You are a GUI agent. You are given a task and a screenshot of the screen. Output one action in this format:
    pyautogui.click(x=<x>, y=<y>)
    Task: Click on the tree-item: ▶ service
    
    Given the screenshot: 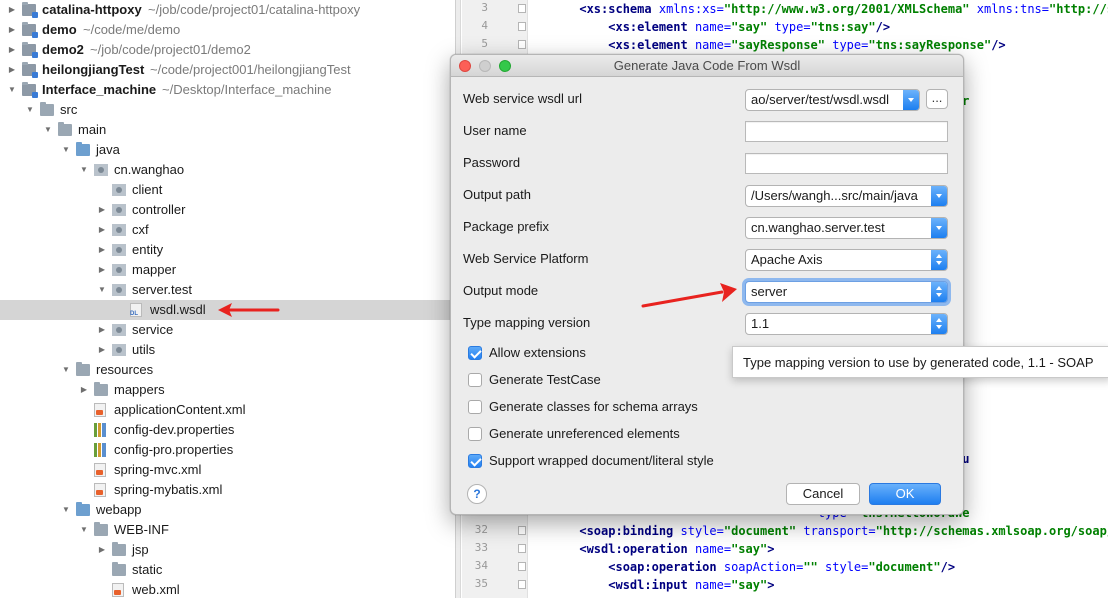 What is the action you would take?
    pyautogui.click(x=227, y=330)
    